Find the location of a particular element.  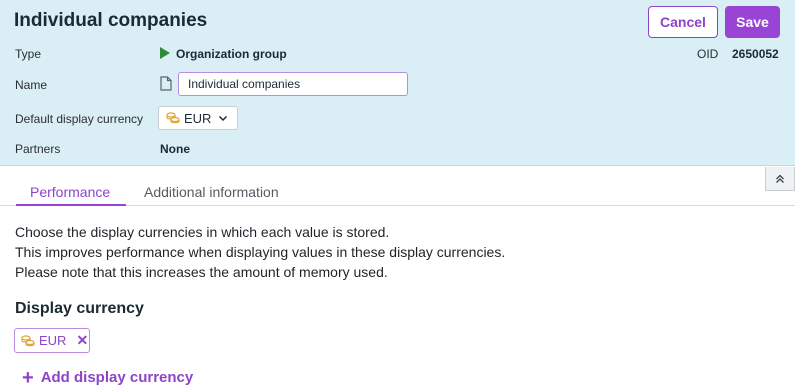

name-input is located at coordinates (293, 84).